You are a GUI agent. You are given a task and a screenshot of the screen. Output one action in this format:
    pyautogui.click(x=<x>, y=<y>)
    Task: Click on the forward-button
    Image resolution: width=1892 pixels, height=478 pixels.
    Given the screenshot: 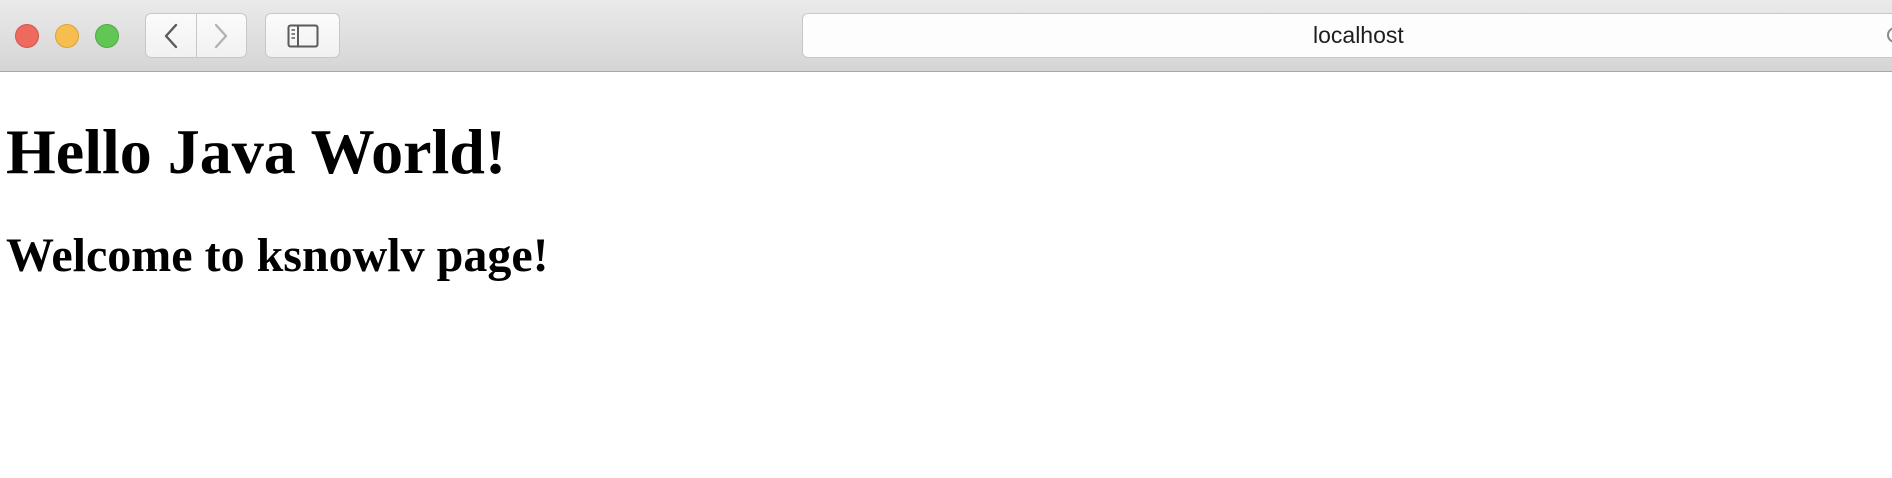 What is the action you would take?
    pyautogui.click(x=222, y=35)
    